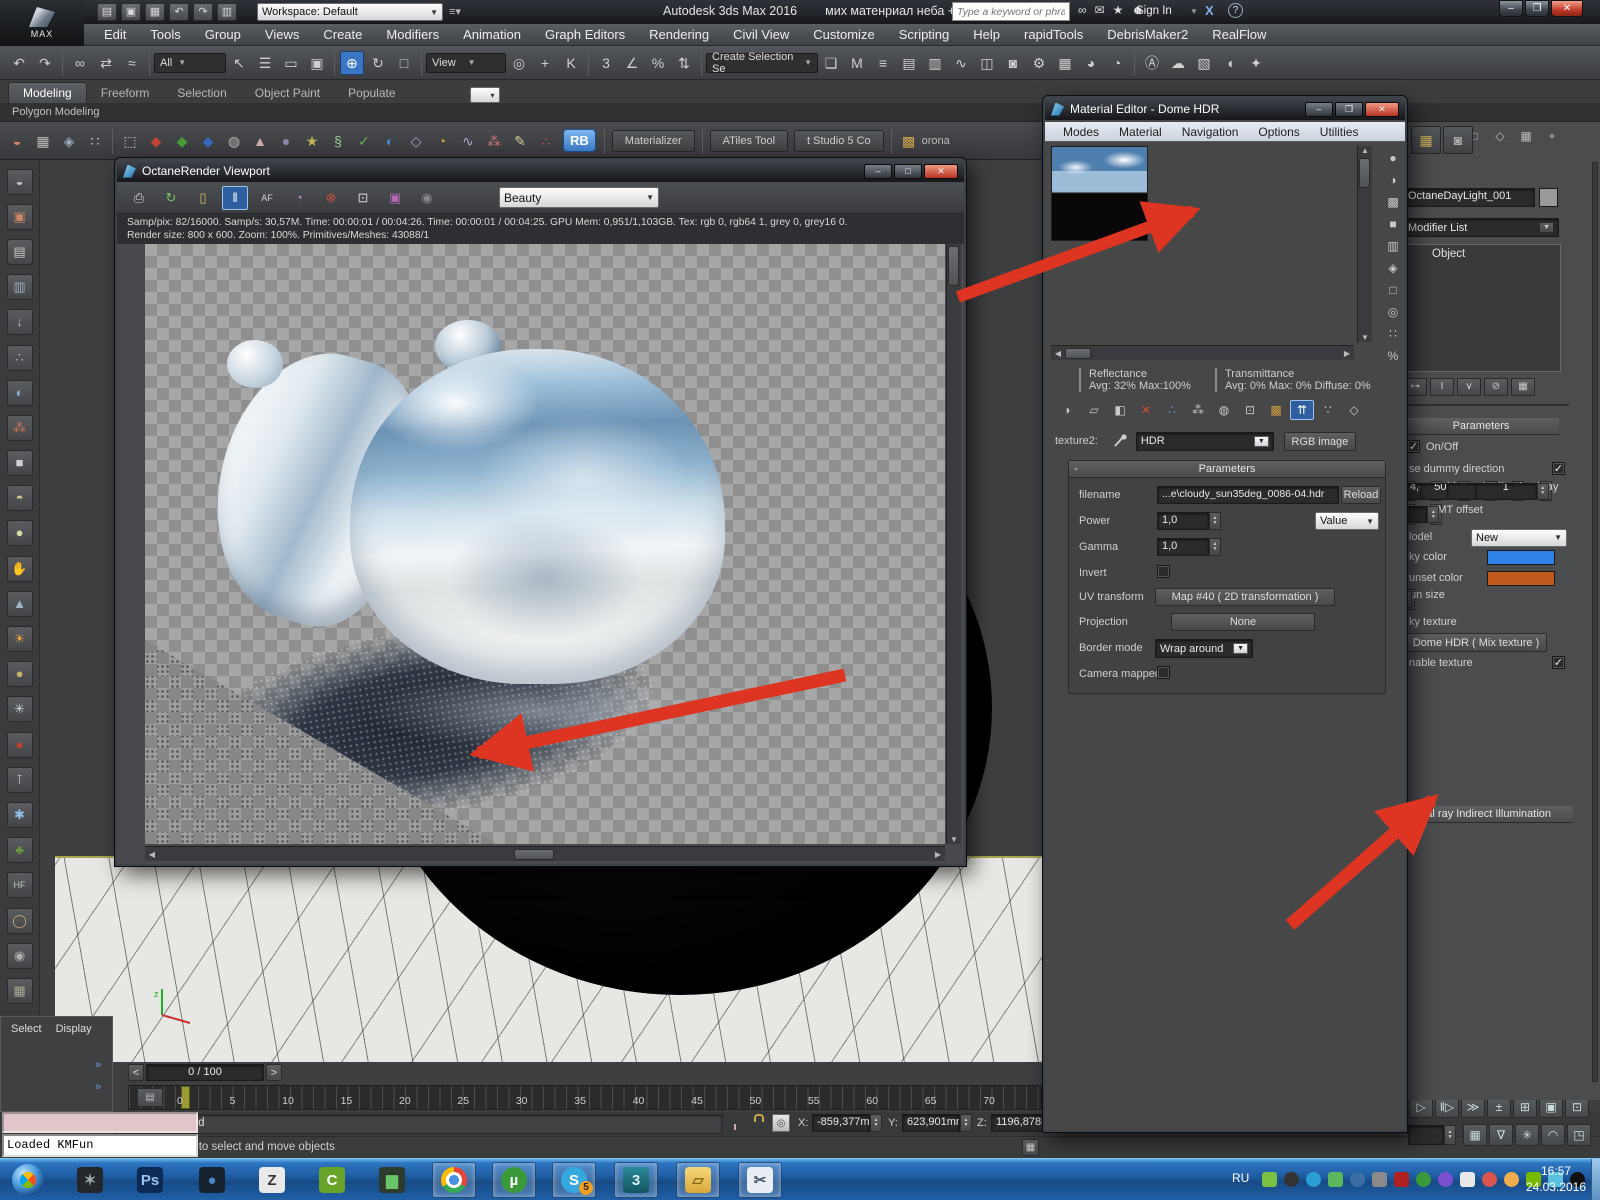 This screenshot has width=1600, height=1200. What do you see at coordinates (1511, 8) in the screenshot?
I see `minimize-window-button: –` at bounding box center [1511, 8].